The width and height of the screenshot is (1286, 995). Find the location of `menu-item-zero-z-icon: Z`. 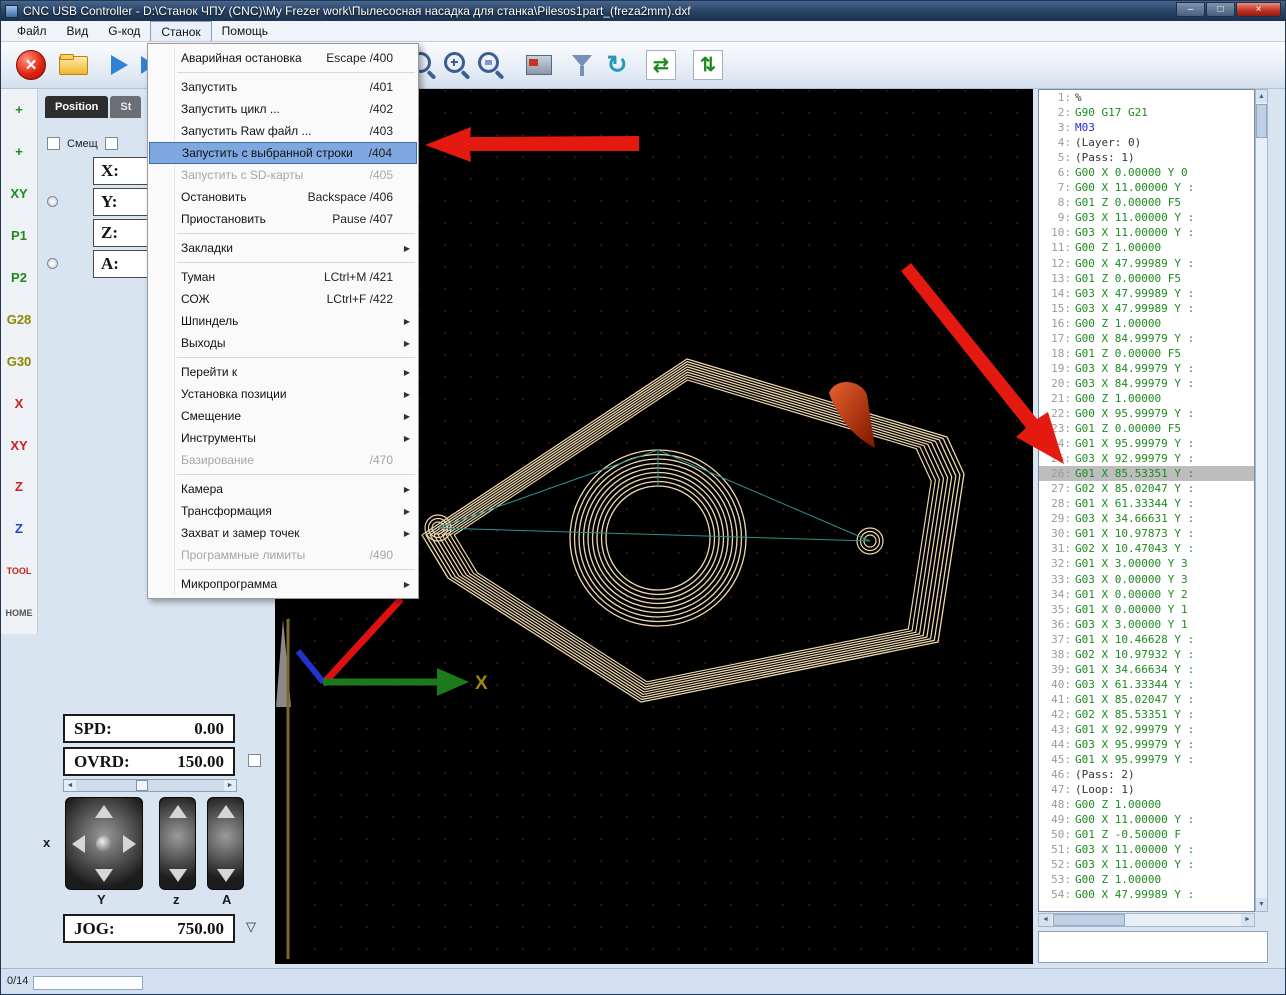

menu-item-zero-z-icon: Z is located at coordinates (19, 487).